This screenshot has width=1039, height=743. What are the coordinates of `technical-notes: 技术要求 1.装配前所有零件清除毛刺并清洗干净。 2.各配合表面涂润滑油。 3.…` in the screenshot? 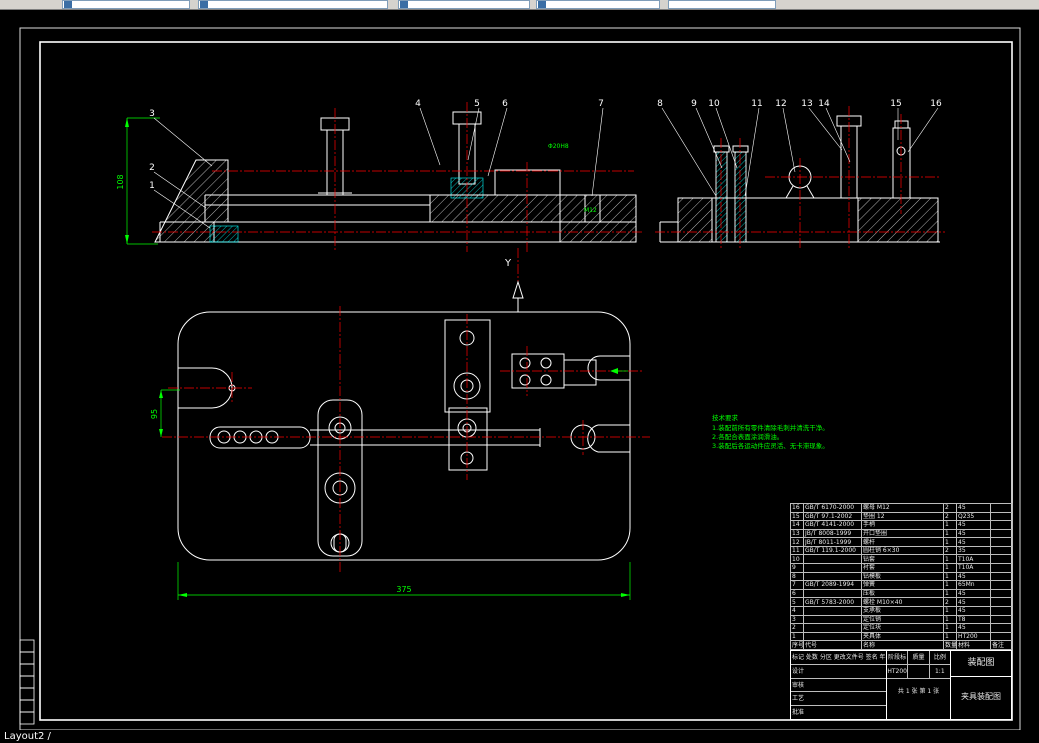 It's located at (770, 431).